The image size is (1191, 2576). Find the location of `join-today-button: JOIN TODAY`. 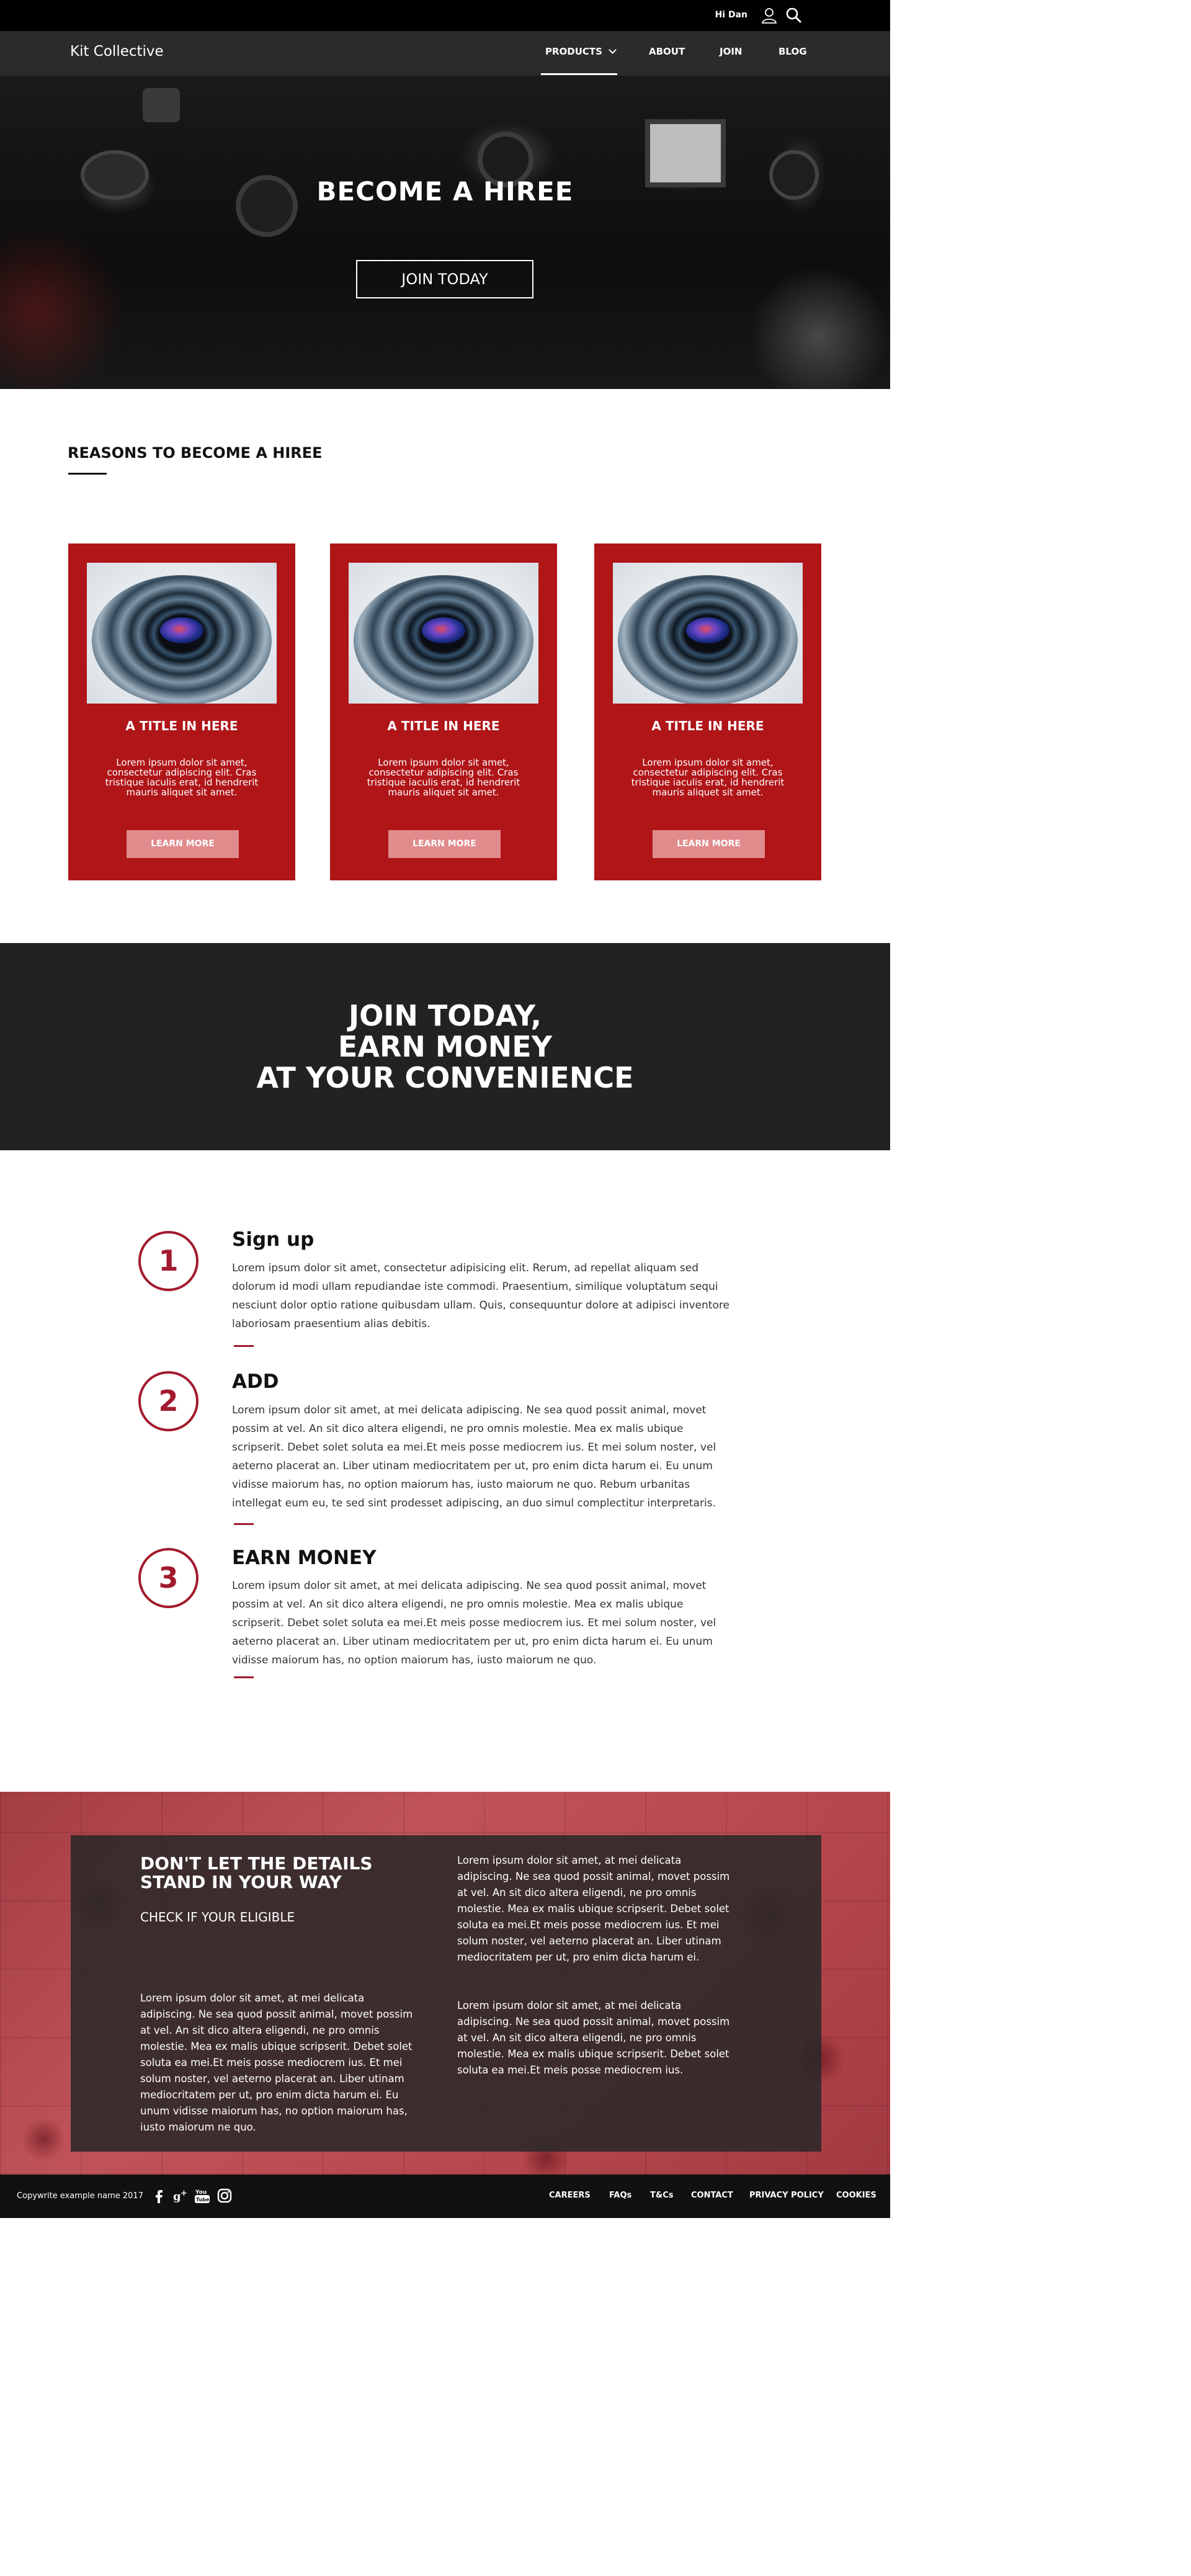

join-today-button: JOIN TODAY is located at coordinates (445, 279).